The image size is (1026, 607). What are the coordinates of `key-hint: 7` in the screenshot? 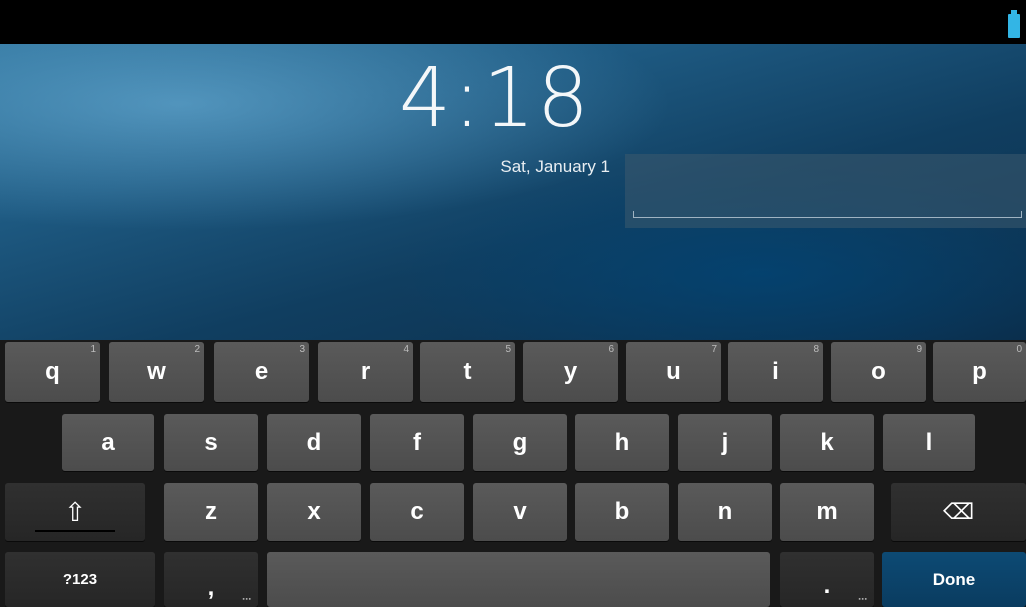 It's located at (714, 349).